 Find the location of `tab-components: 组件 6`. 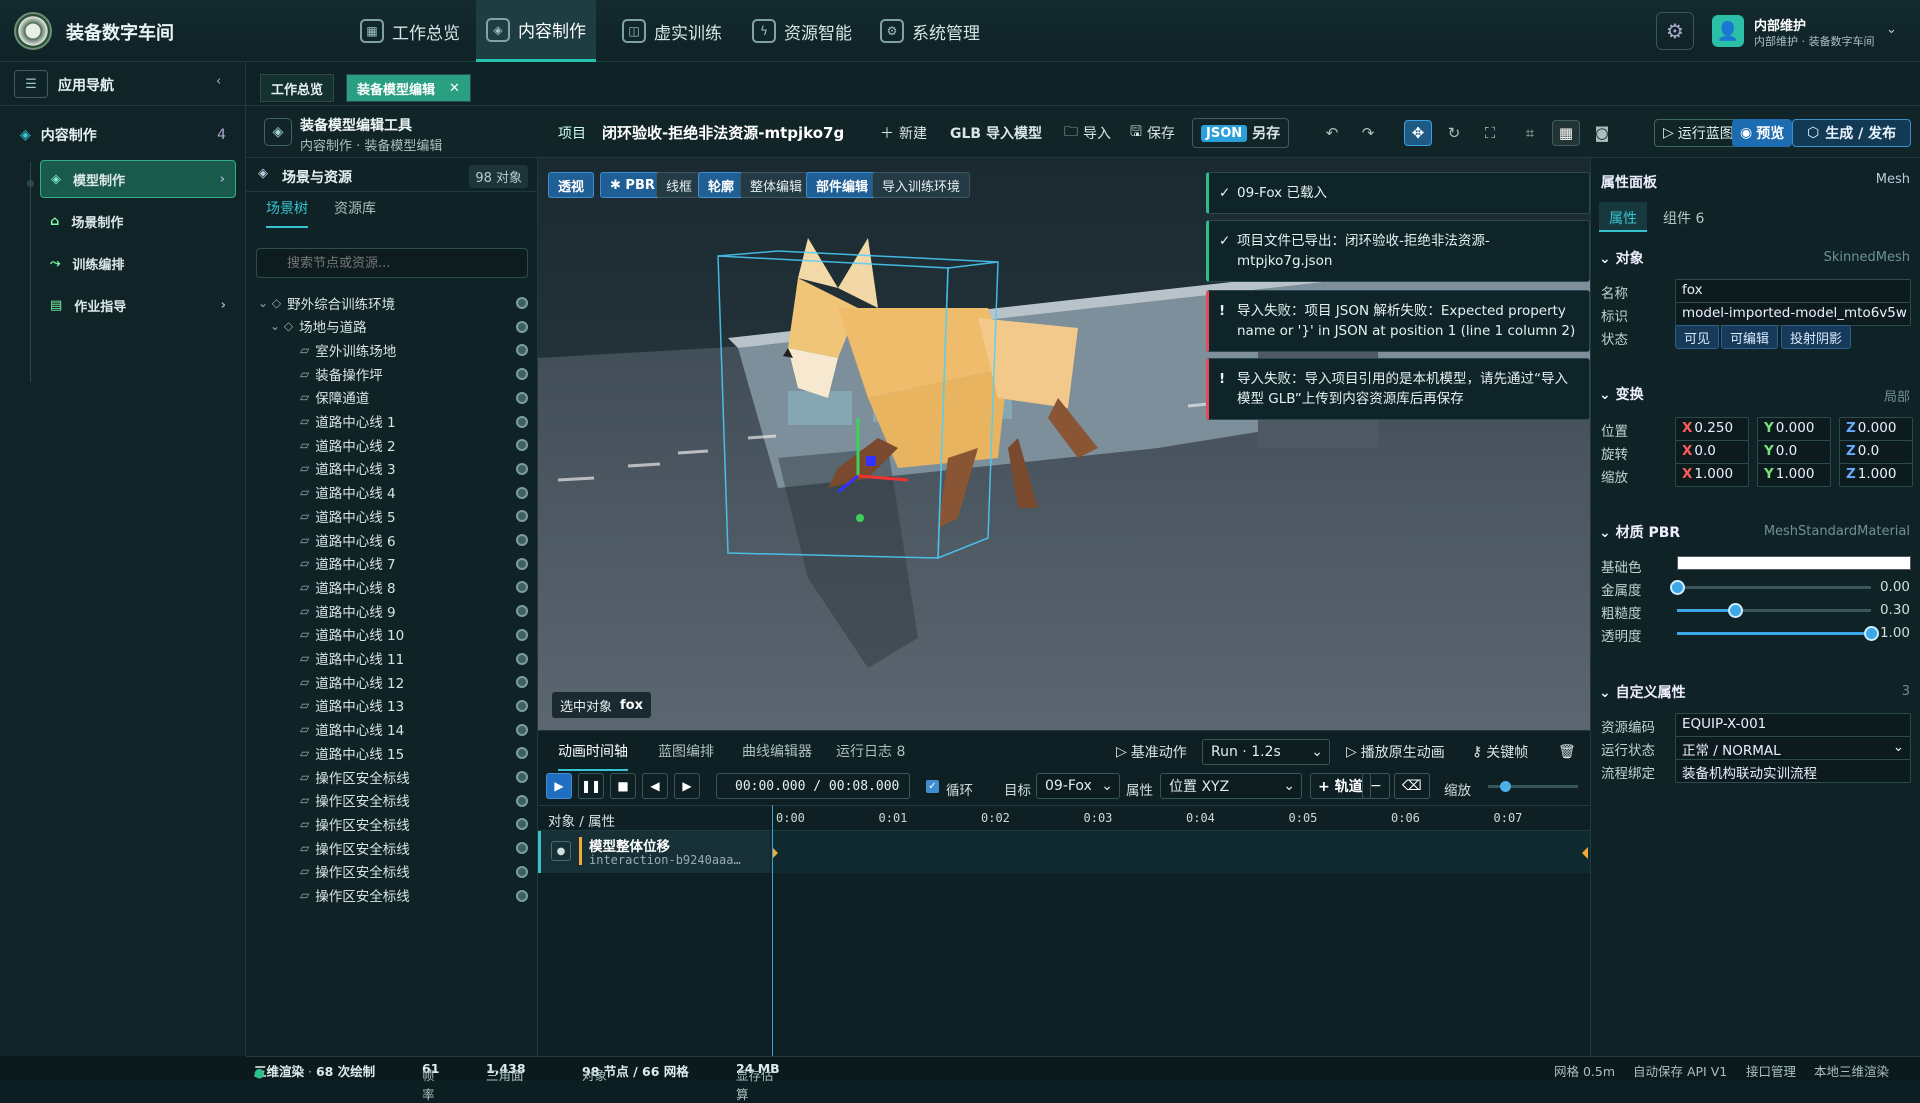

tab-components: 组件 6 is located at coordinates (1683, 217).